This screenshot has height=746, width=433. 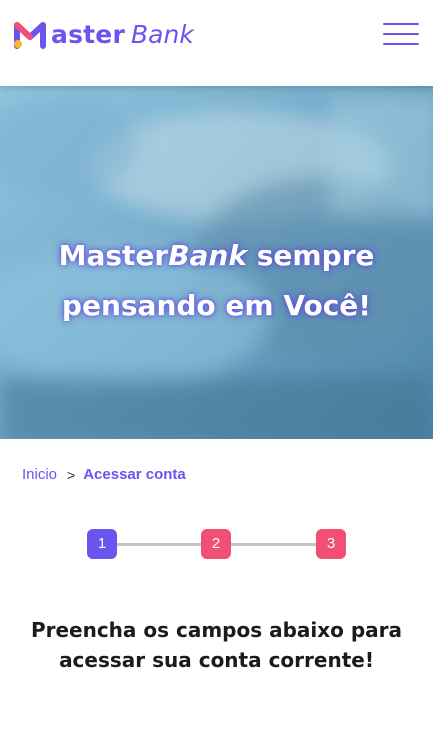 I want to click on breadcrumb: Inicio > Acessar conta, so click(x=104, y=474).